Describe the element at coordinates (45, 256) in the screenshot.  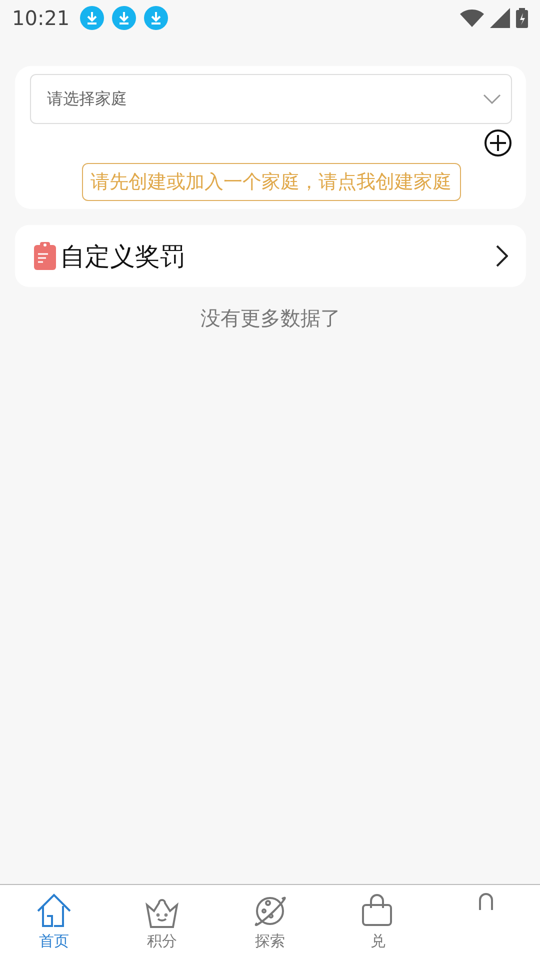
I see `clipboard-icon` at that location.